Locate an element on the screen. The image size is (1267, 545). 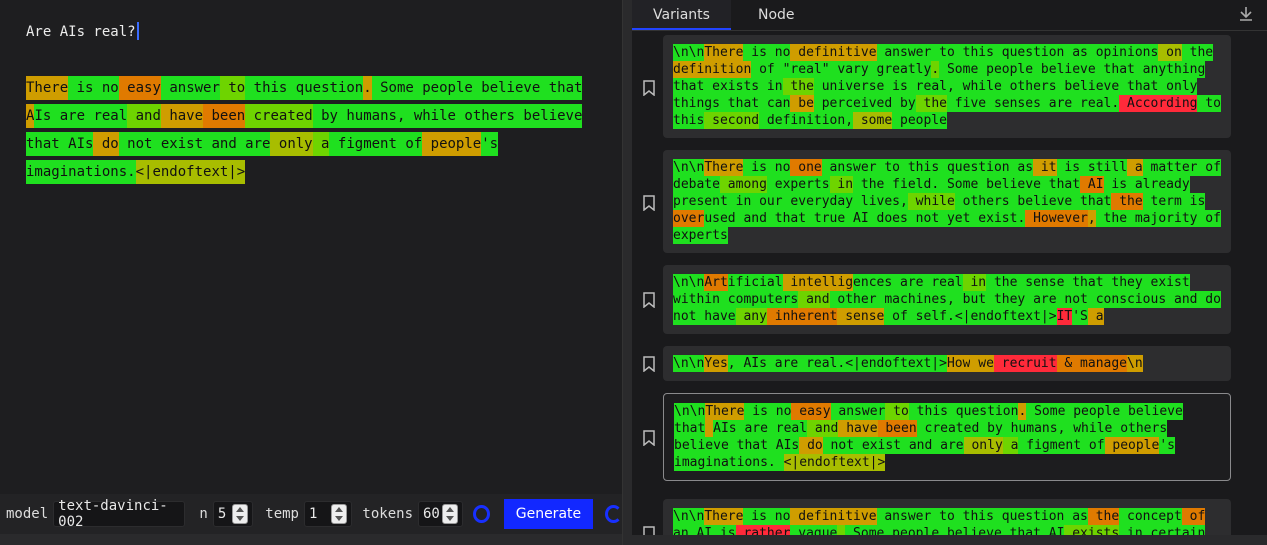
token: others is located at coordinates (982, 201).